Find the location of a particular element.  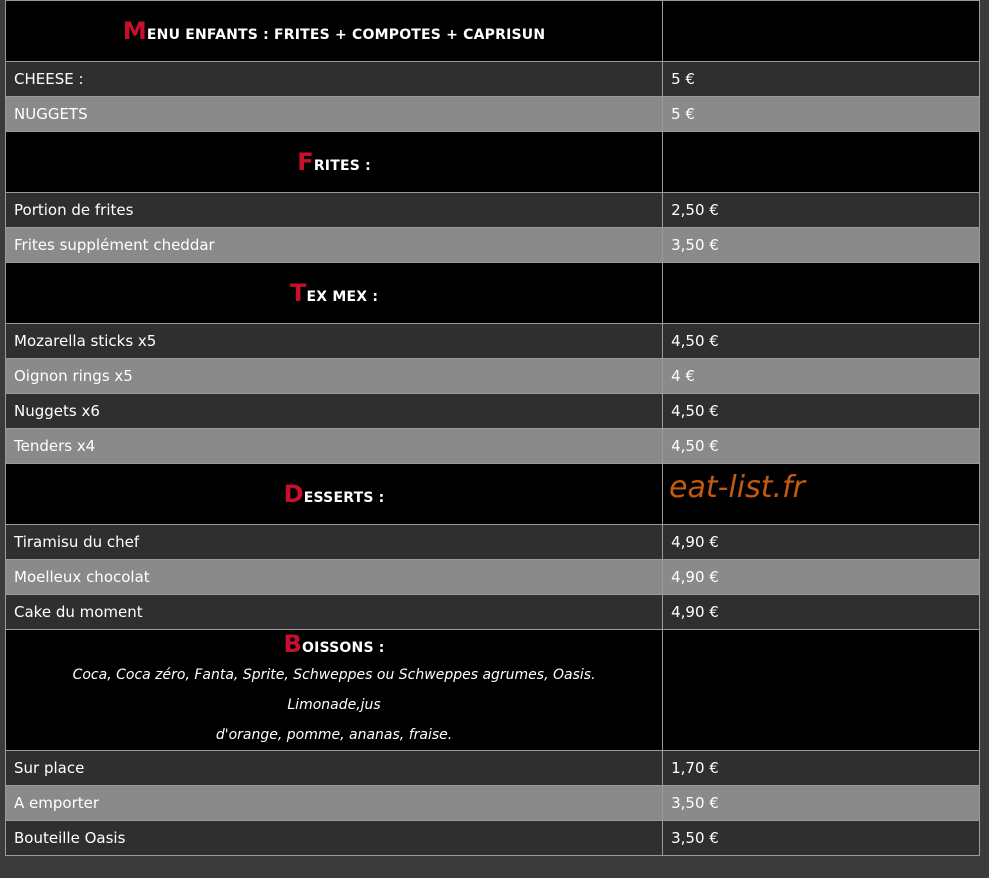

table-row: Bouteille Oasis 3,50 € is located at coordinates (492, 838).